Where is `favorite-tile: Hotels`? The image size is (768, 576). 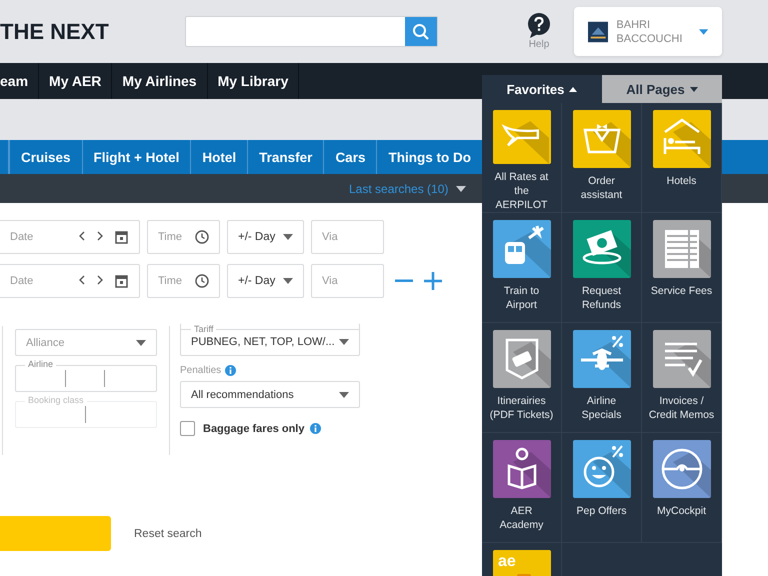
favorite-tile: Hotels is located at coordinates (682, 158).